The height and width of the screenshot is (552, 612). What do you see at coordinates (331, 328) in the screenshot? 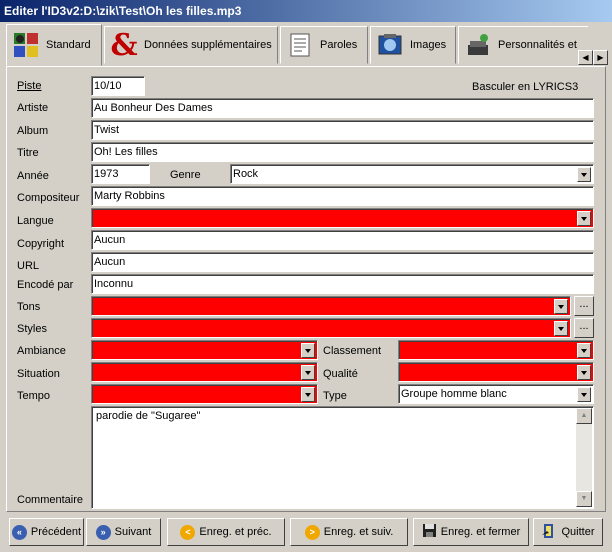
I see `styles-select` at bounding box center [331, 328].